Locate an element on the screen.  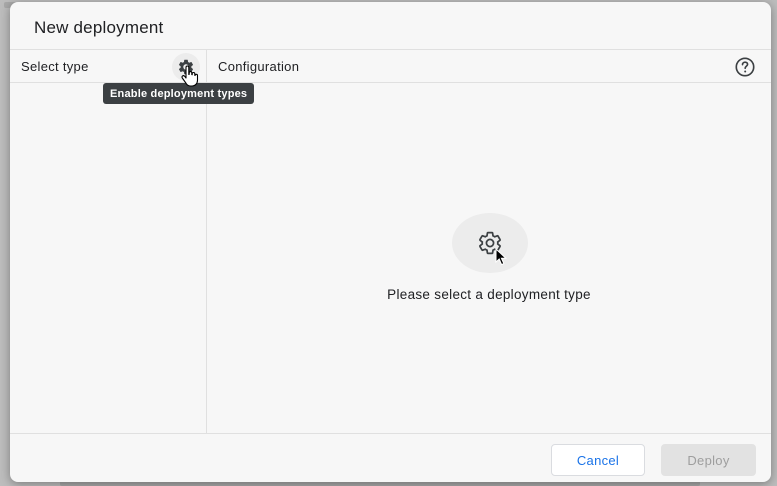
deploy-button: Deploy is located at coordinates (708, 460).